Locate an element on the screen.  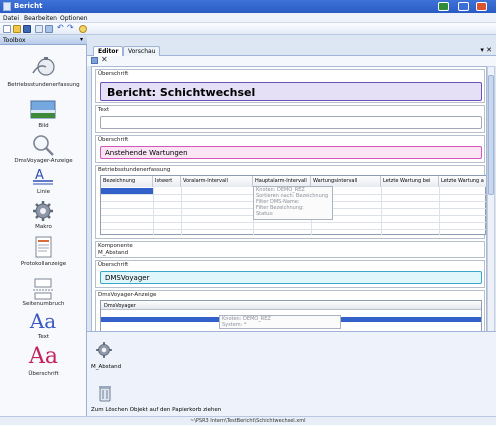
section-caption: Betriebsstundenerfassung is located at coordinates (134, 170).